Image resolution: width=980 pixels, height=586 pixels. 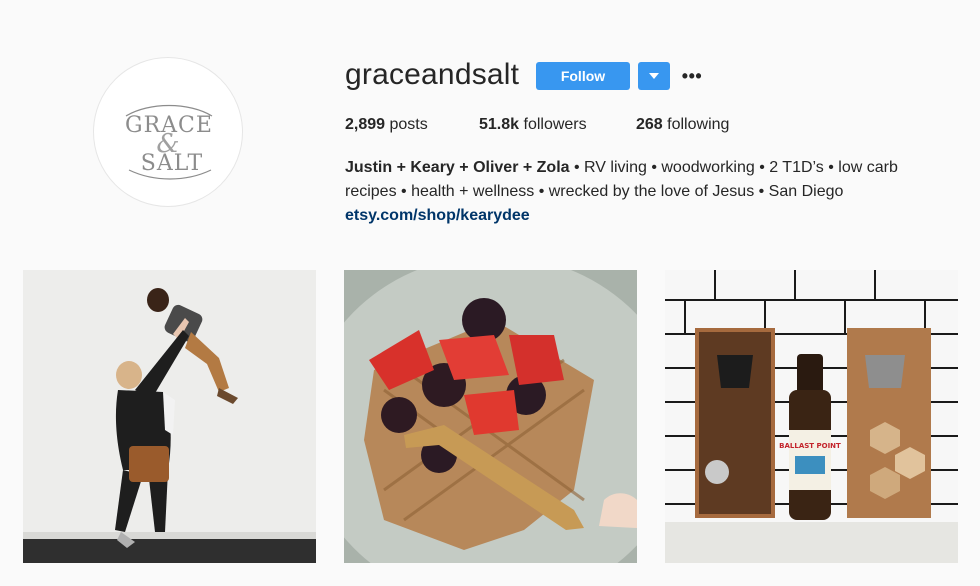 I want to click on follow-button: Follow, so click(x=583, y=76).